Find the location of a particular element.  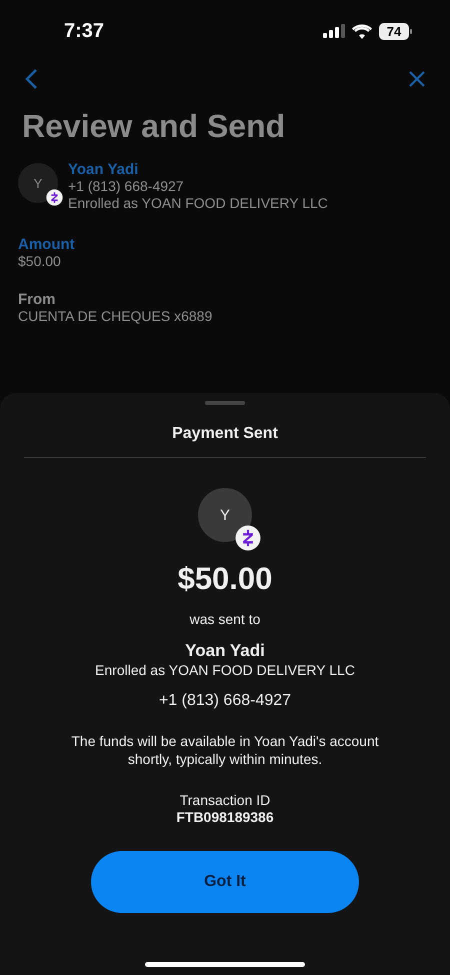

close-button is located at coordinates (417, 79).